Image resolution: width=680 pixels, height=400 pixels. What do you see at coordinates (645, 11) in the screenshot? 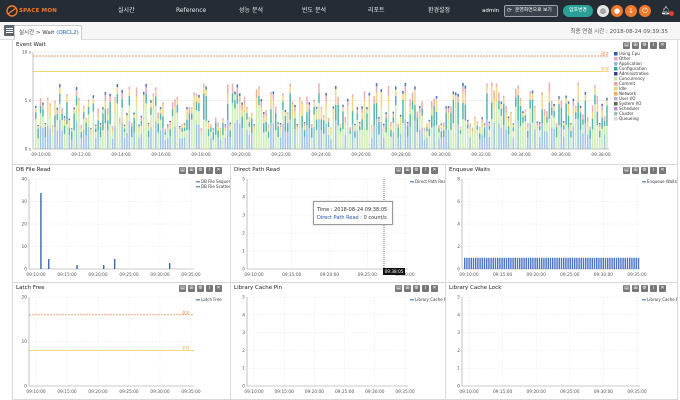
I see `power-icon: ⏻` at bounding box center [645, 11].